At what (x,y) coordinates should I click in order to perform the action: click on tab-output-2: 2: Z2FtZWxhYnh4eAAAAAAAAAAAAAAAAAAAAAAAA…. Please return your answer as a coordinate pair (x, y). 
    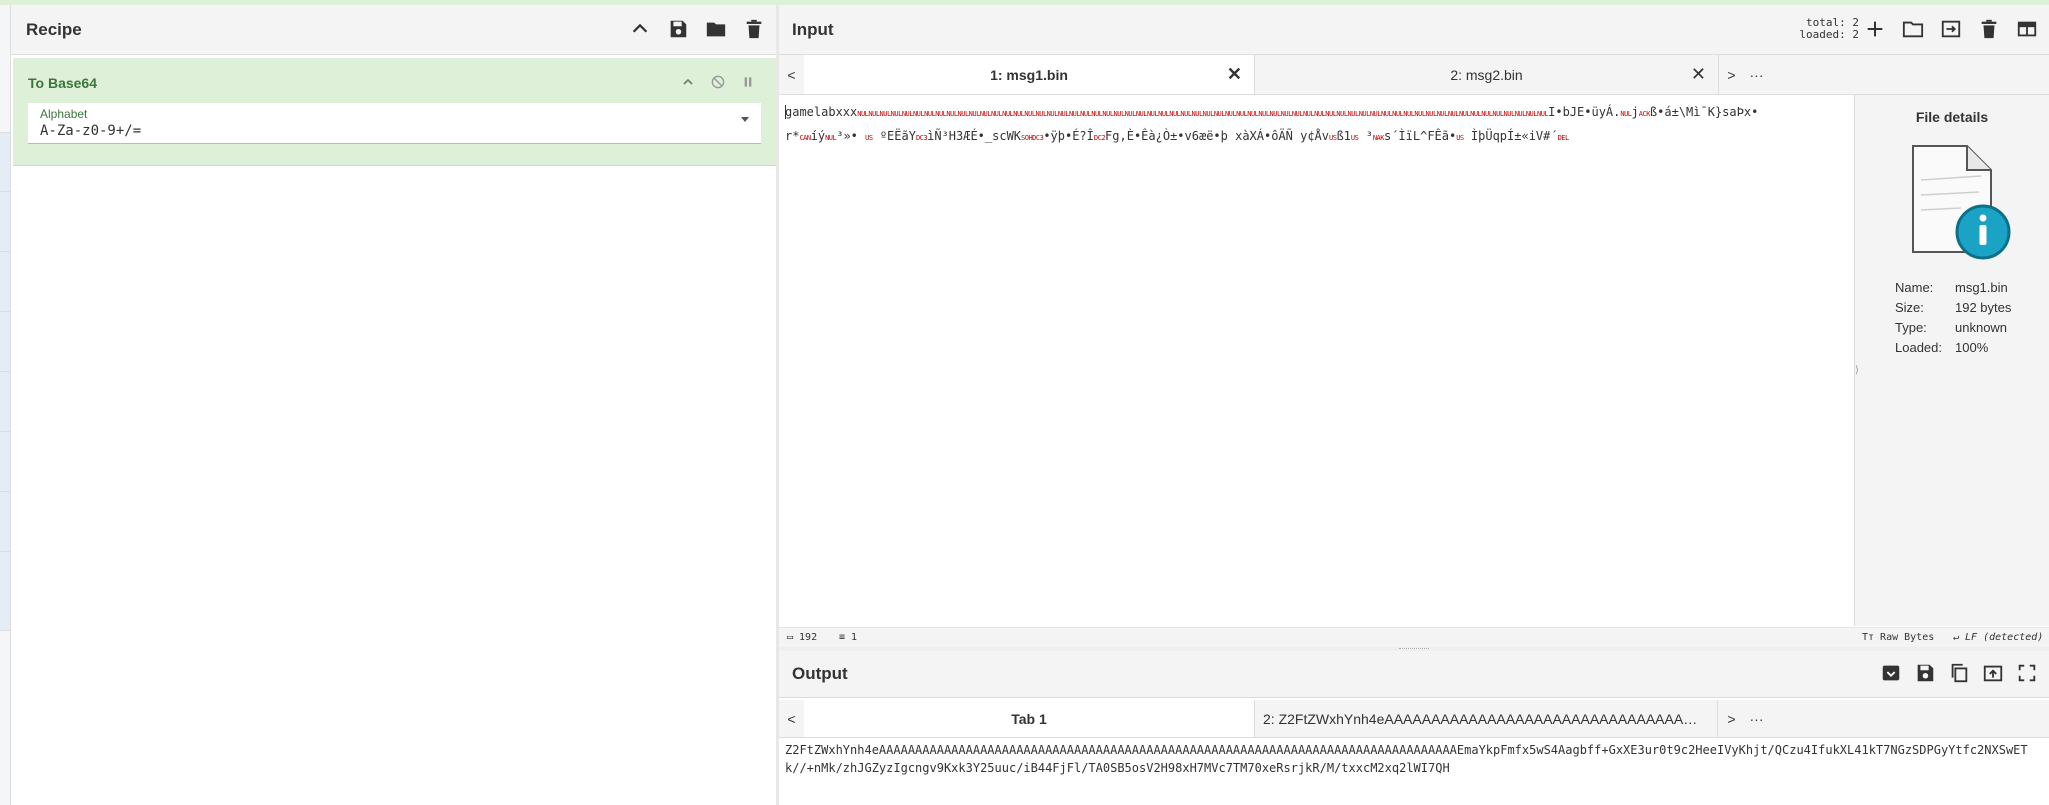
    Looking at the image, I should click on (1486, 718).